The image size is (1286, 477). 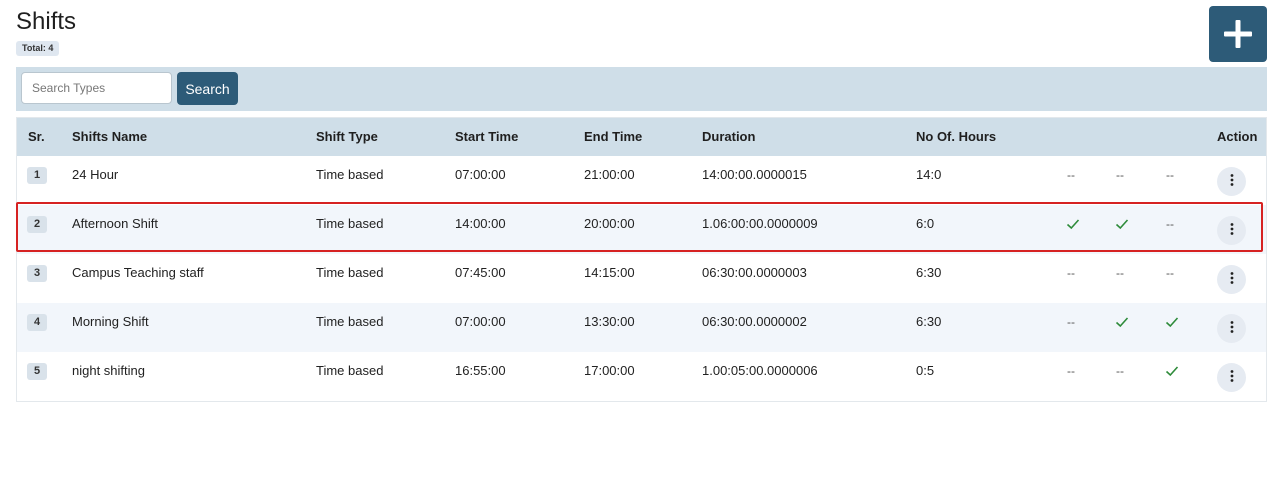 What do you see at coordinates (760, 370) in the screenshot?
I see `duration-cell: 1.00:05:00.0000006` at bounding box center [760, 370].